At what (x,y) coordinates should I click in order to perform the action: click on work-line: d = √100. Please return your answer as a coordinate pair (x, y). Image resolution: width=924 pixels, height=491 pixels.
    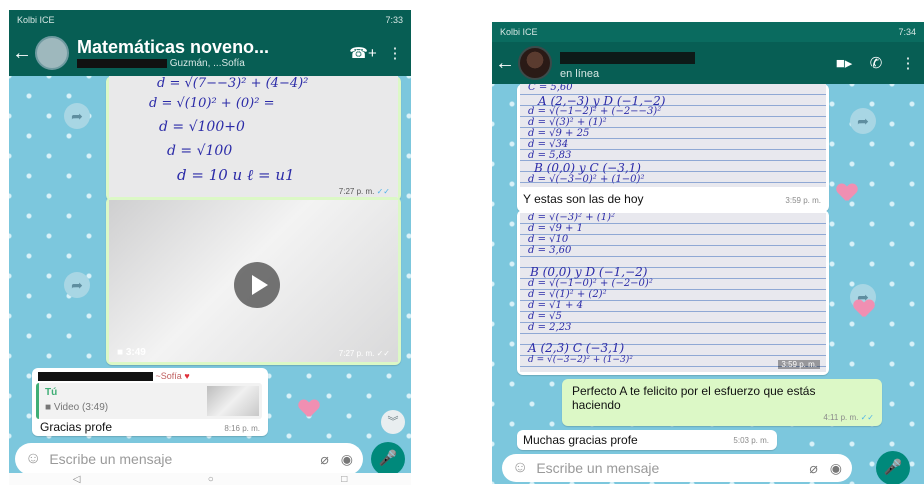
    Looking at the image, I should click on (200, 151).